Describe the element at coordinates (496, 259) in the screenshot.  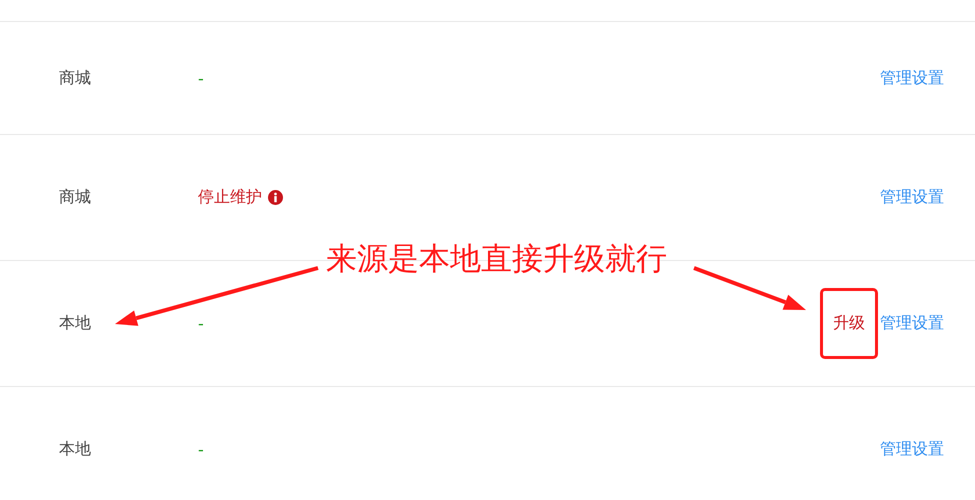
I see `annotation-text: 来源是本地直接升级就行` at that location.